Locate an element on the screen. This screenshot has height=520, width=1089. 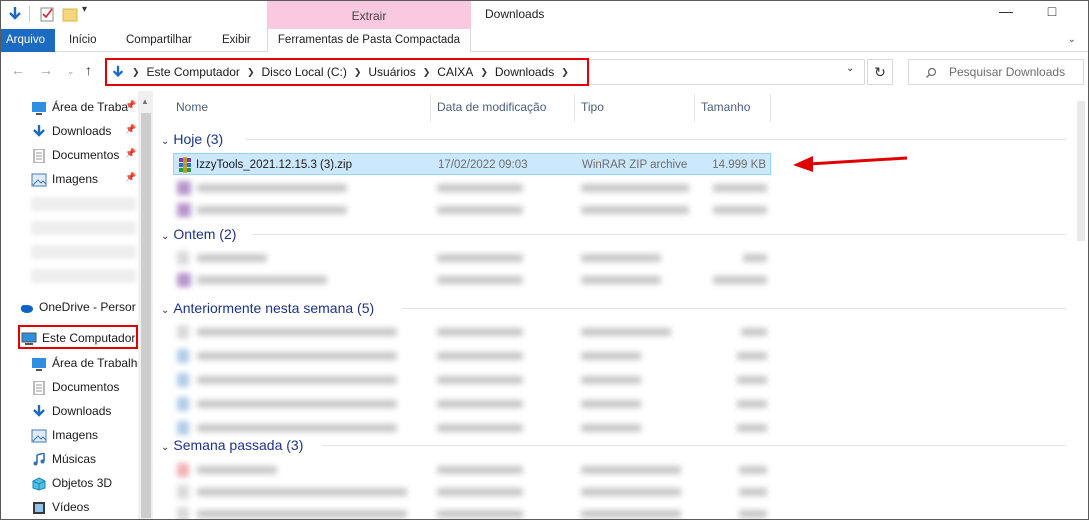
nav-item-area-de-trabalho-pc: Área de Trabalho is located at coordinates (85, 363).